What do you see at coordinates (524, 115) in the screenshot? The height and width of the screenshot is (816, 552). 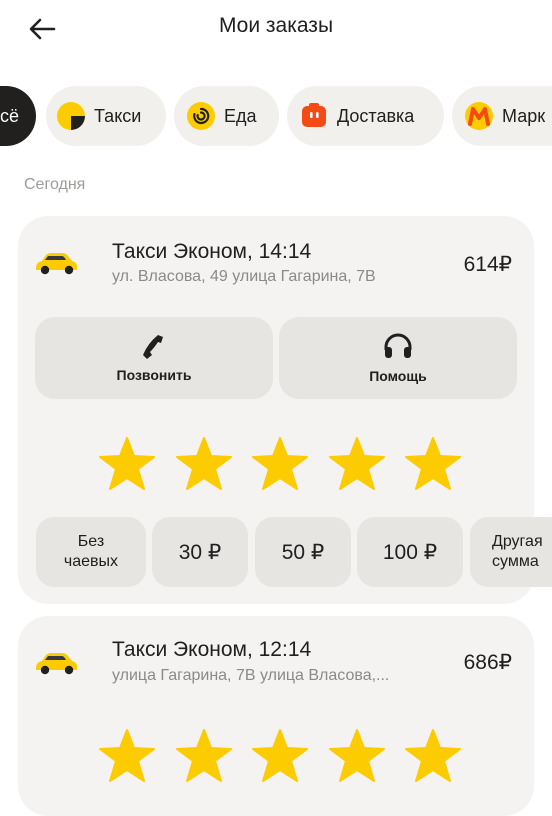 I see `tab-label: Марк` at bounding box center [524, 115].